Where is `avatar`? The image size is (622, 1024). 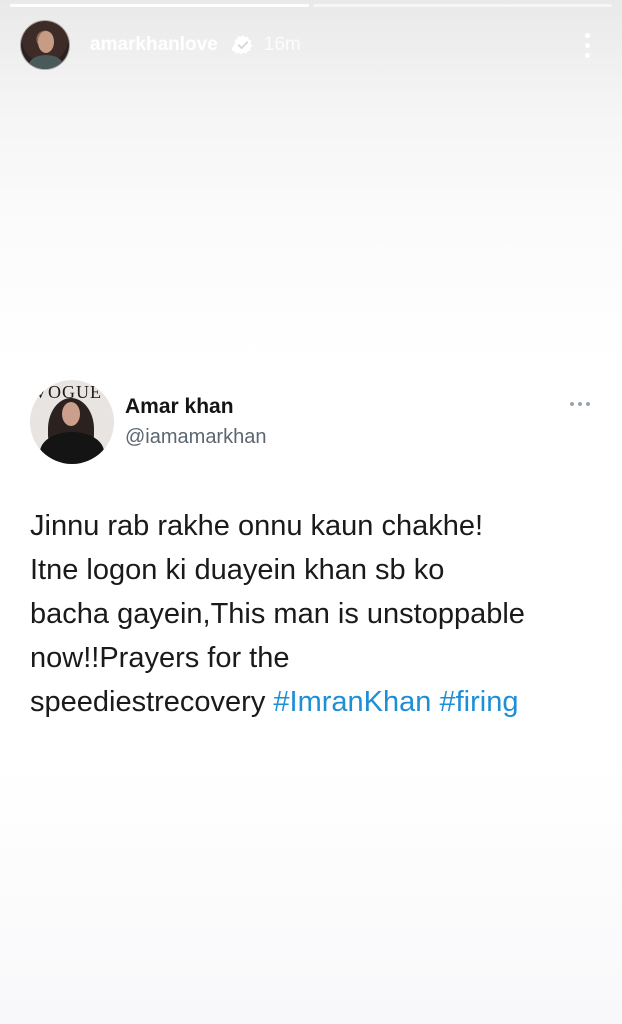
avatar is located at coordinates (45, 45).